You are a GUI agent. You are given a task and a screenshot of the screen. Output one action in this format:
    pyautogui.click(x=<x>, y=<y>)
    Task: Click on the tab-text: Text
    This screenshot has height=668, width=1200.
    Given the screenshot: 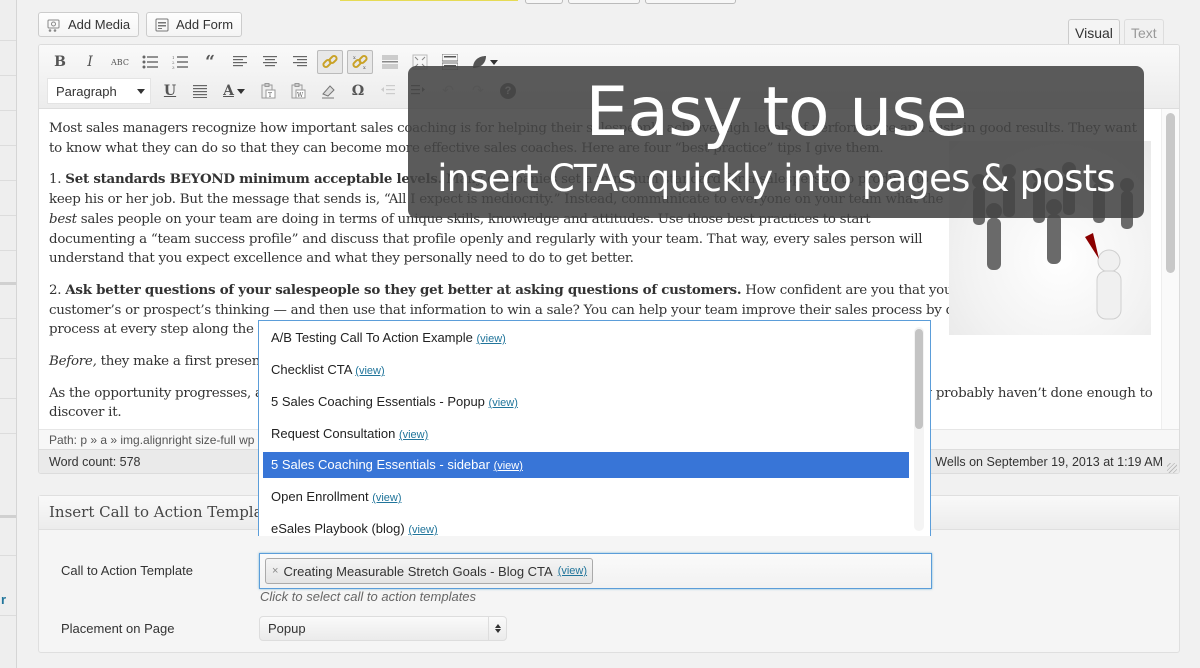 What is the action you would take?
    pyautogui.click(x=1144, y=32)
    